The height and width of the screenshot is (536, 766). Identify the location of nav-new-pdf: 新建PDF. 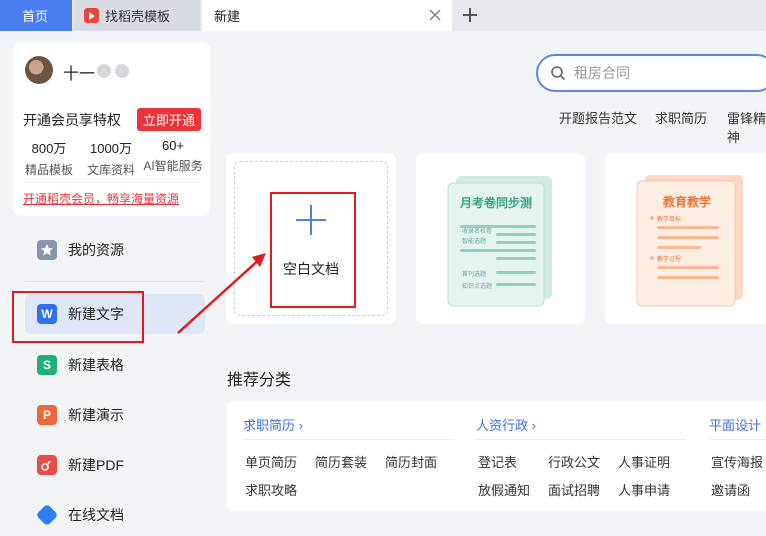
(115, 465).